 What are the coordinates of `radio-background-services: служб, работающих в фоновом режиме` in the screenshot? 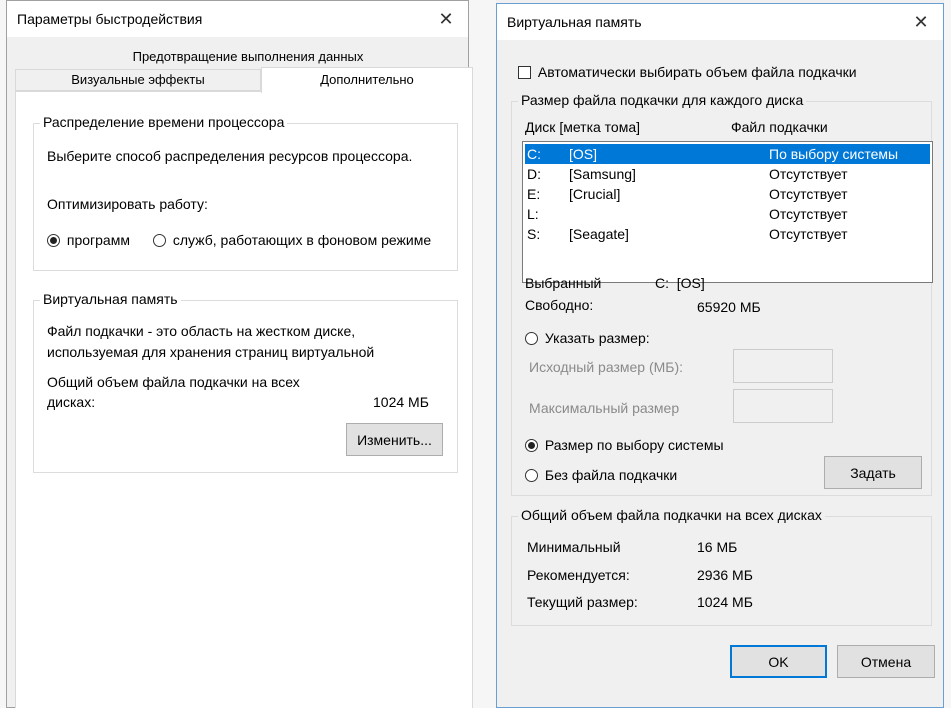 It's located at (292, 240).